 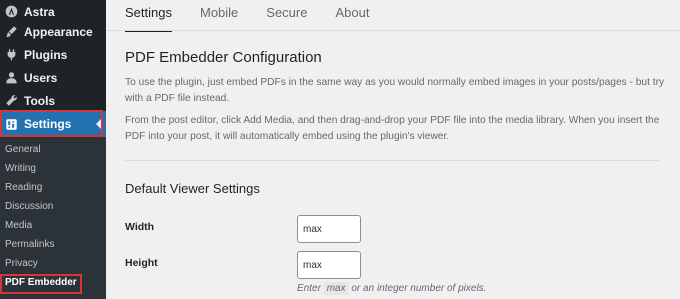 What do you see at coordinates (29, 245) in the screenshot?
I see `submenu-item-permalinks: Permalinks` at bounding box center [29, 245].